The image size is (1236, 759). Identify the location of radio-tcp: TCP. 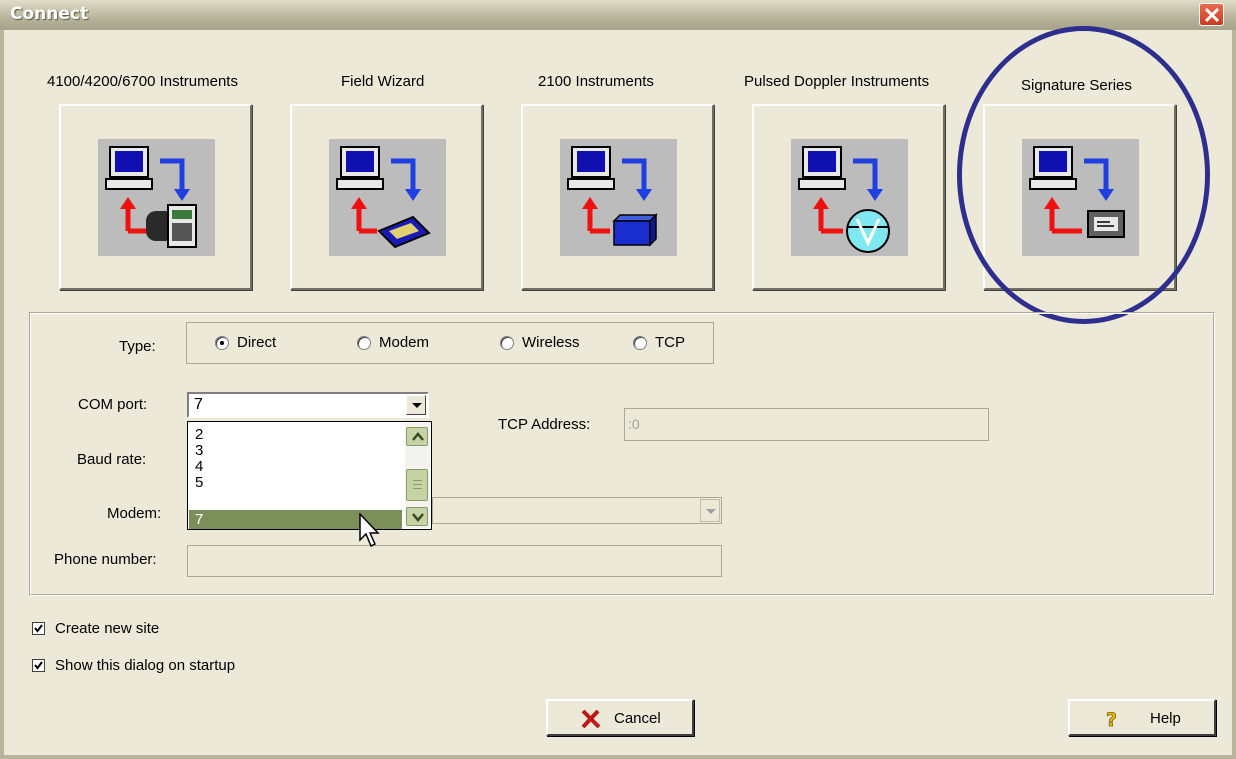
(659, 342).